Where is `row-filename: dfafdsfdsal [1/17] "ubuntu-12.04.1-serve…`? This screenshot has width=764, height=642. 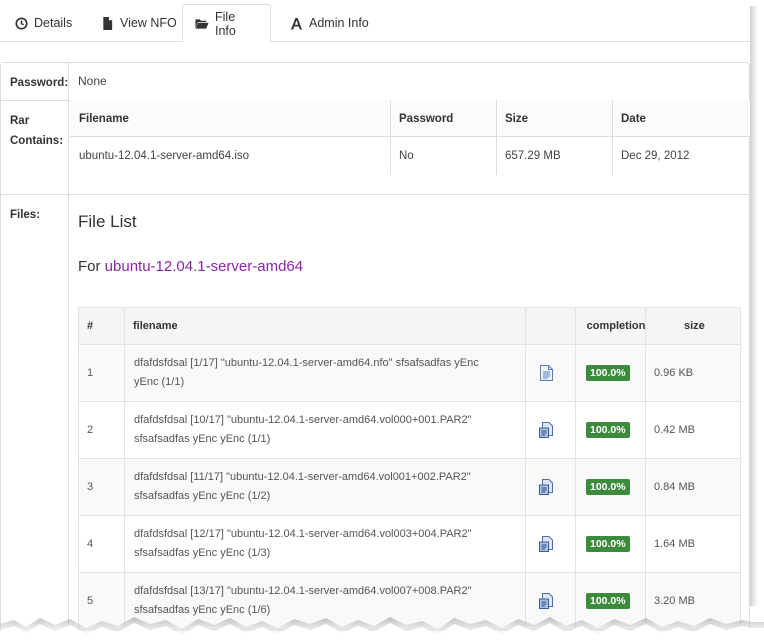
row-filename: dfafdsfdsal [1/17] "ubuntu-12.04.1-serve… is located at coordinates (329, 373).